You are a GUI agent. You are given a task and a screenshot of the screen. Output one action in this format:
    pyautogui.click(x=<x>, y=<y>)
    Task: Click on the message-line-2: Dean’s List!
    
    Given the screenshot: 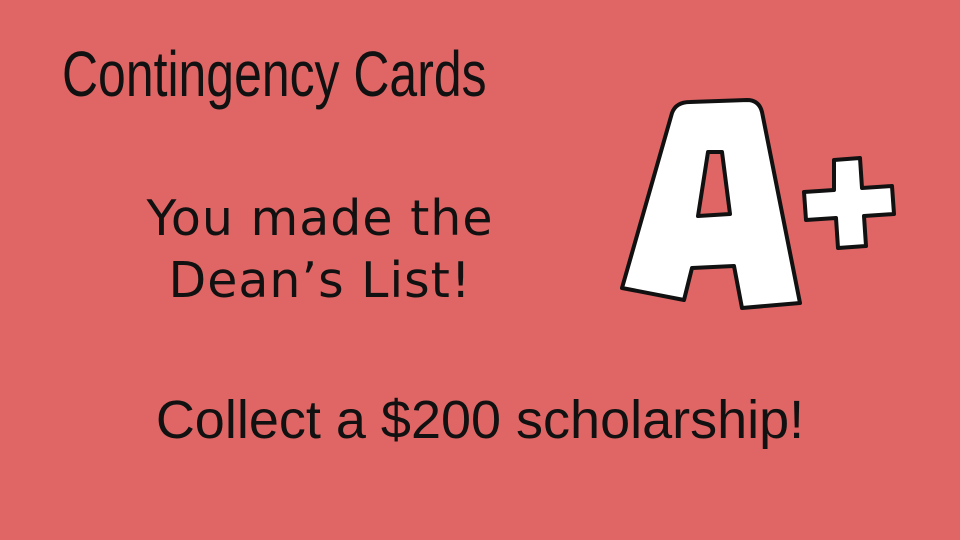 What is the action you would take?
    pyautogui.click(x=320, y=280)
    